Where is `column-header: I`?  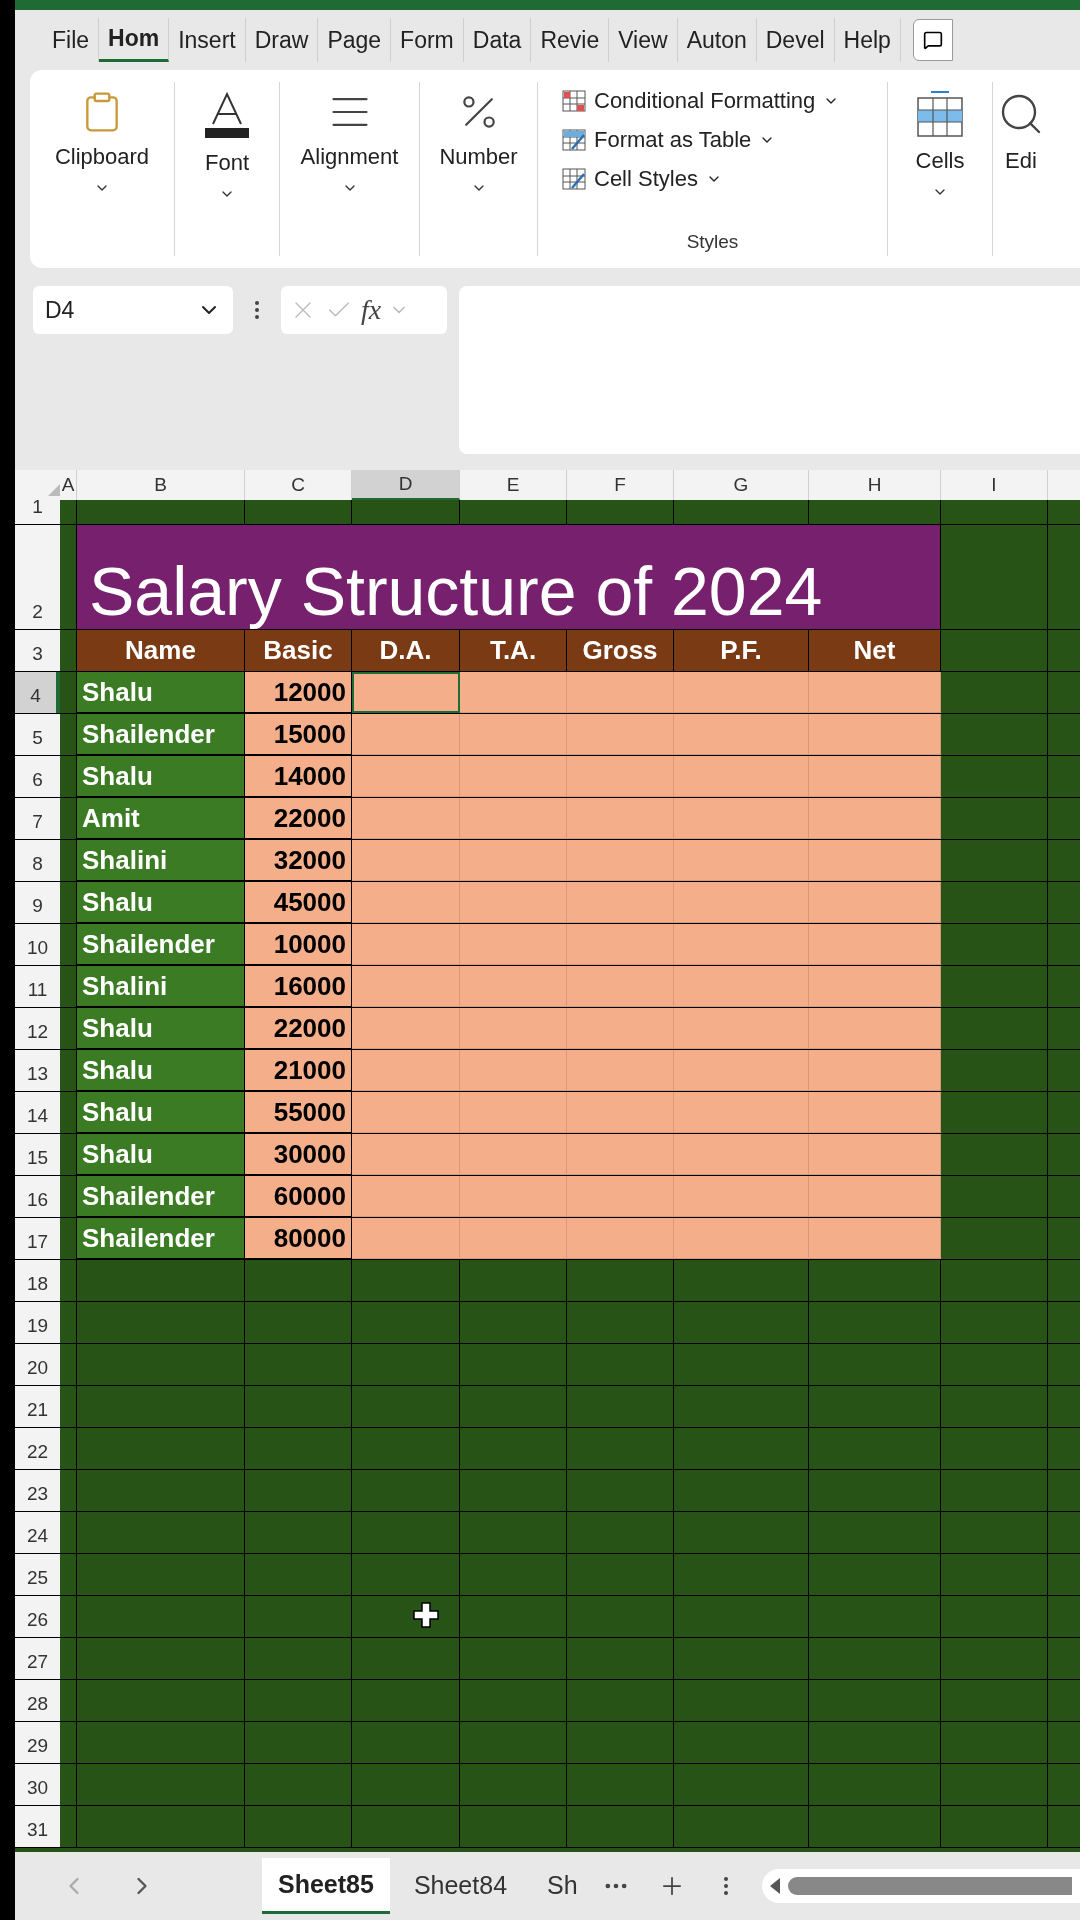 column-header: I is located at coordinates (994, 485).